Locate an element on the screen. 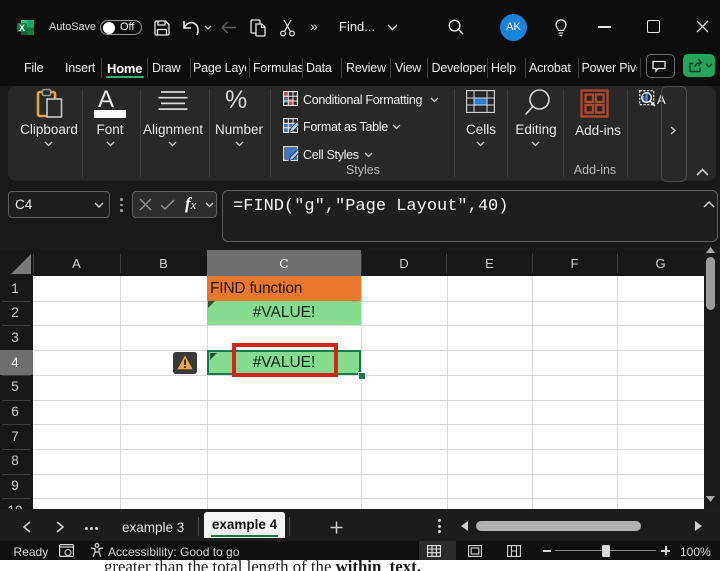 This screenshot has height=571, width=720. svg-text: X is located at coordinates (22, 28).